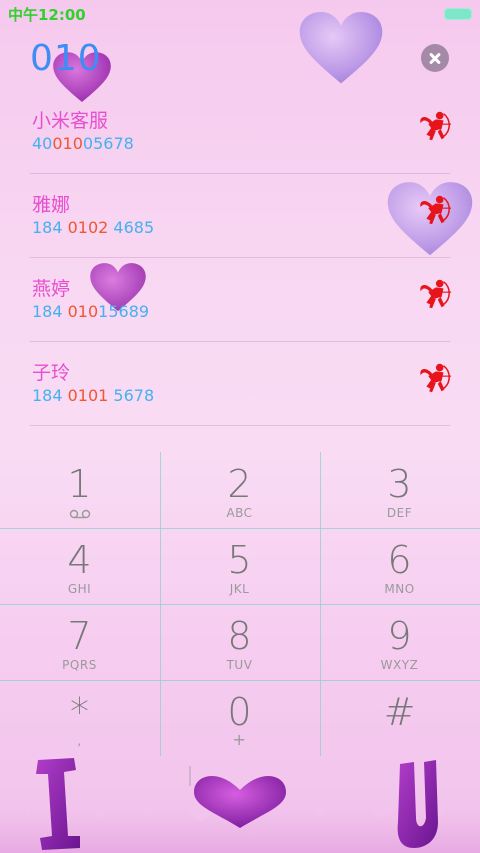 The width and height of the screenshot is (480, 853). I want to click on contact-number: 184 0101 5678, so click(93, 395).